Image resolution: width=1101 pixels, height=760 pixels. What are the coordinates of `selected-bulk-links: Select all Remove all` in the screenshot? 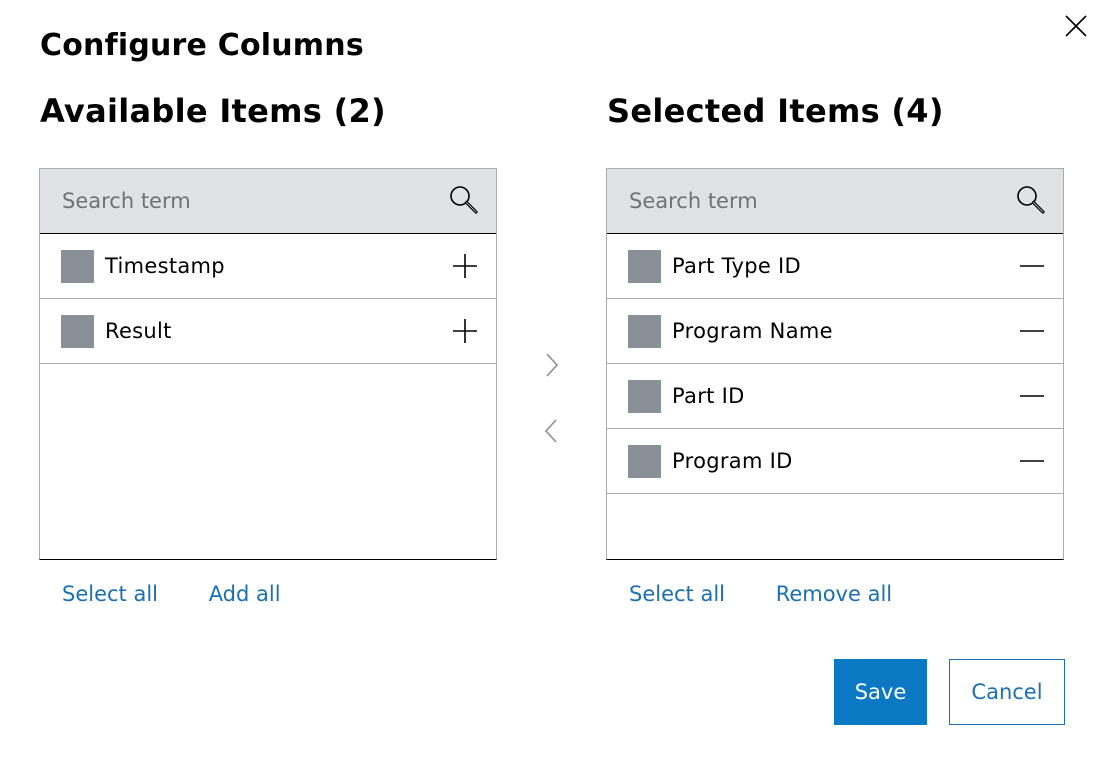 It's located at (782, 594).